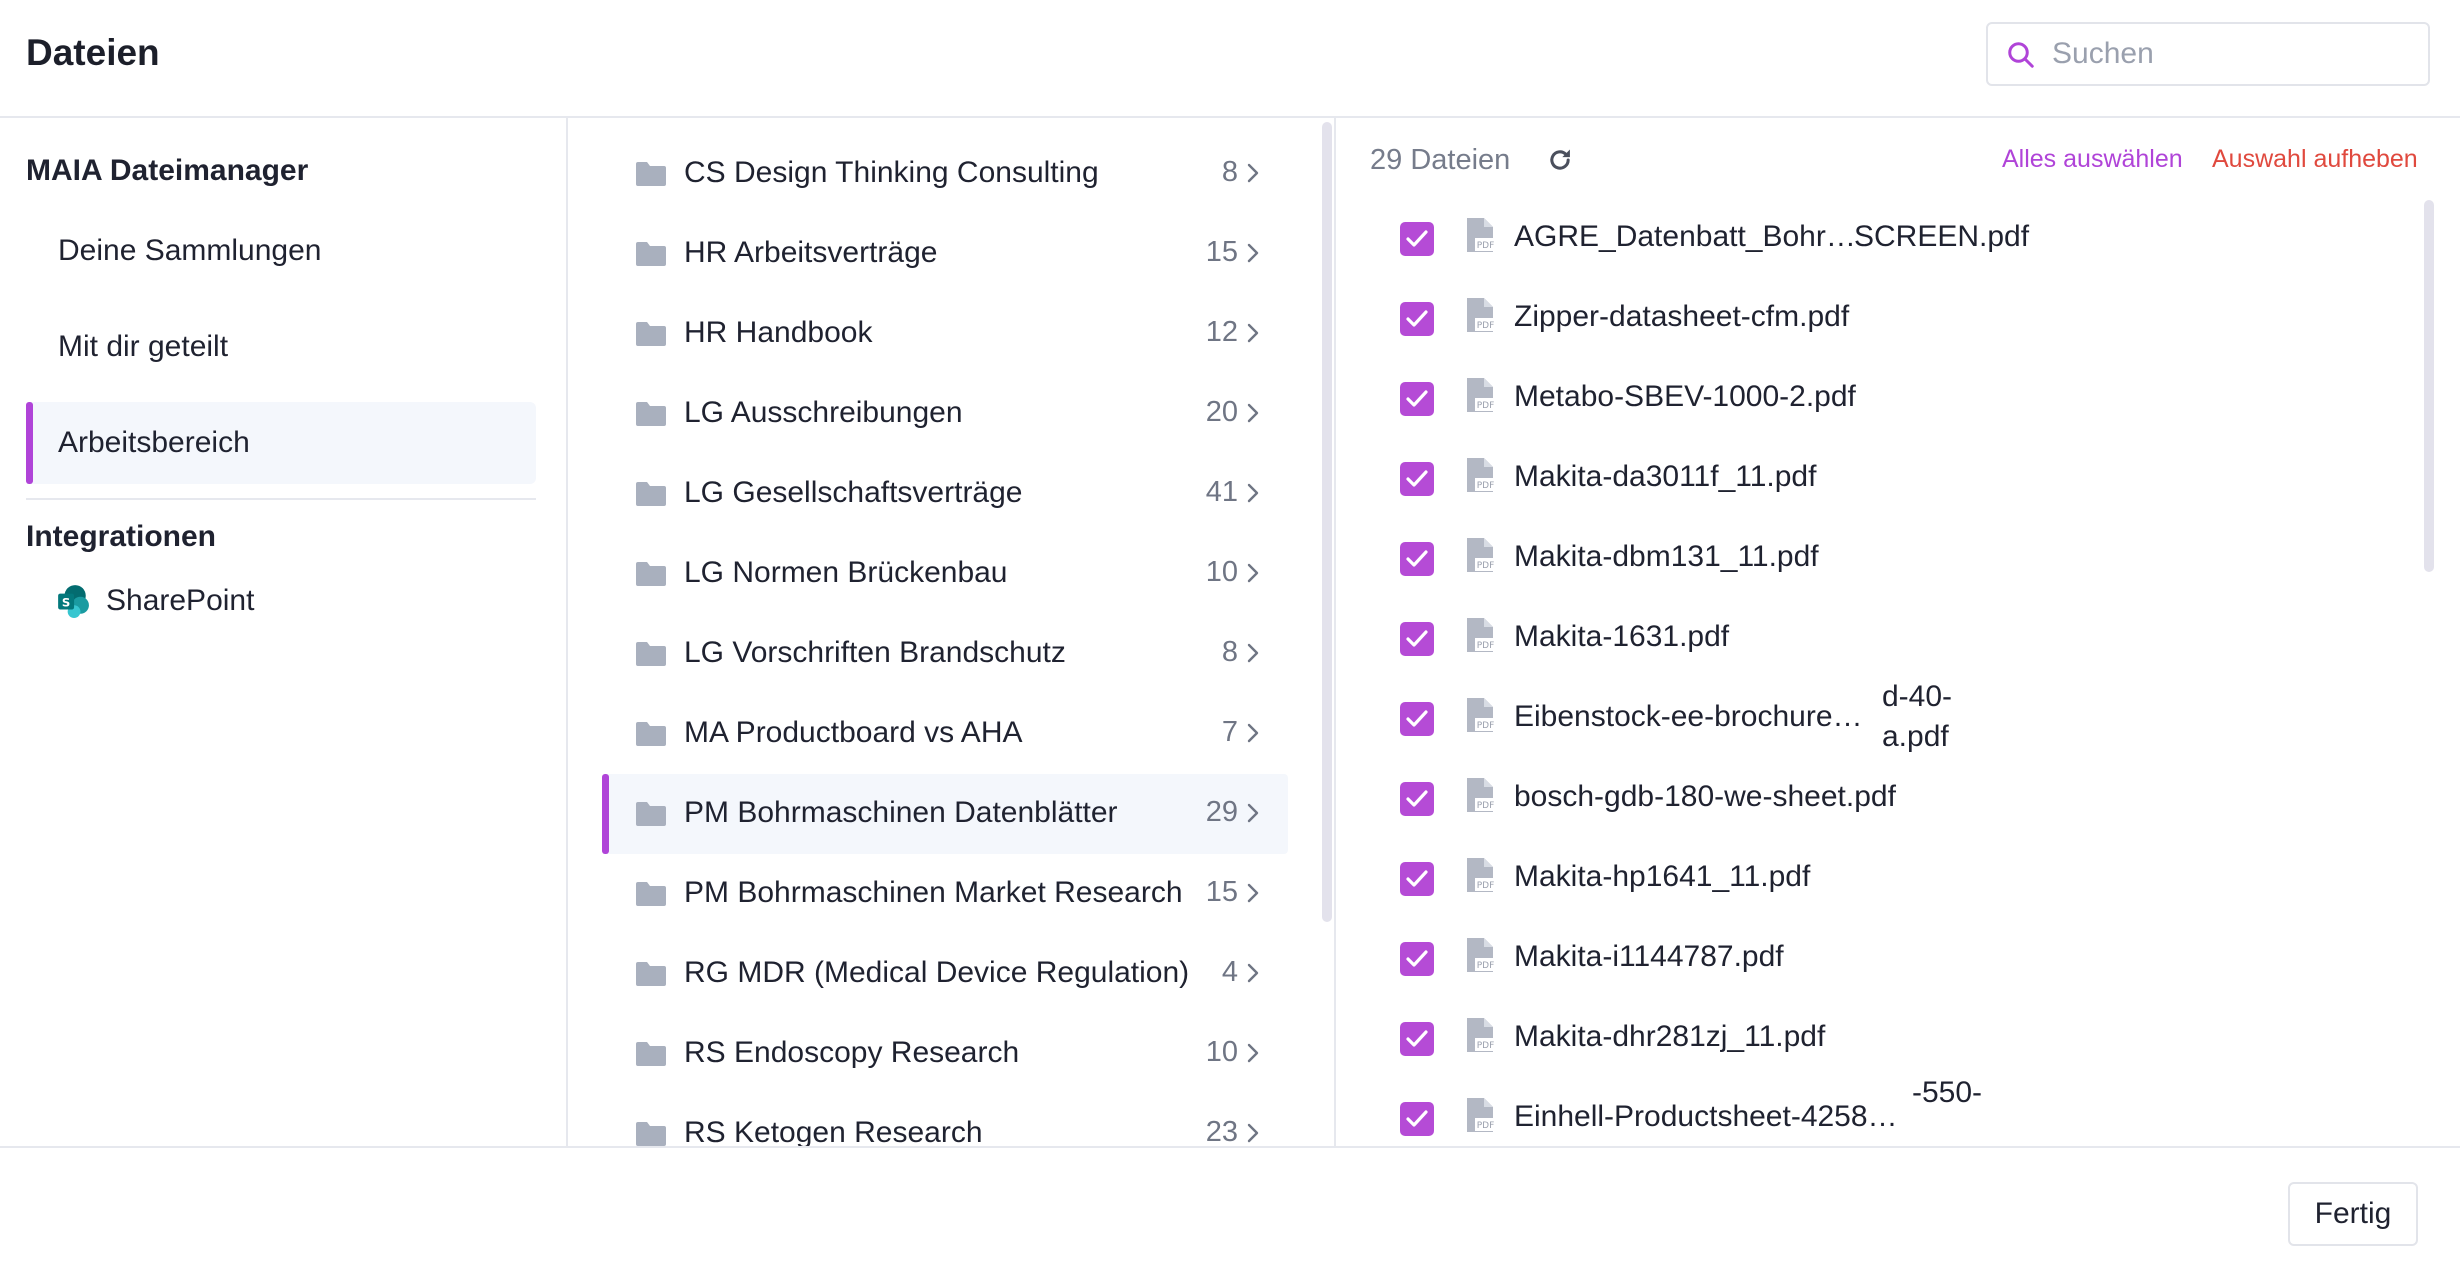 This screenshot has width=2460, height=1266. Describe the element at coordinates (1900, 1038) in the screenshot. I see `file-row: PDF Makita-dhr281zj_11.pdf` at that location.